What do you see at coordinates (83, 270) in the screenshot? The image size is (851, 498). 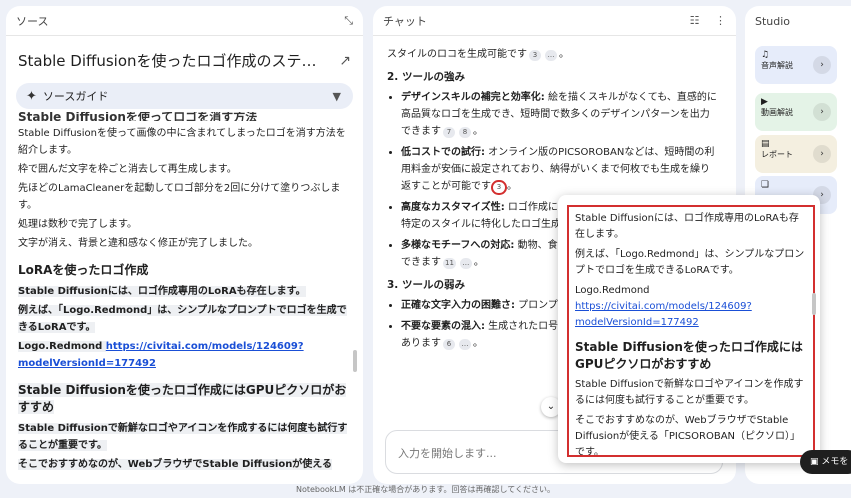 I see `source-heading-lora: LoRAを使ったロゴ作成` at bounding box center [83, 270].